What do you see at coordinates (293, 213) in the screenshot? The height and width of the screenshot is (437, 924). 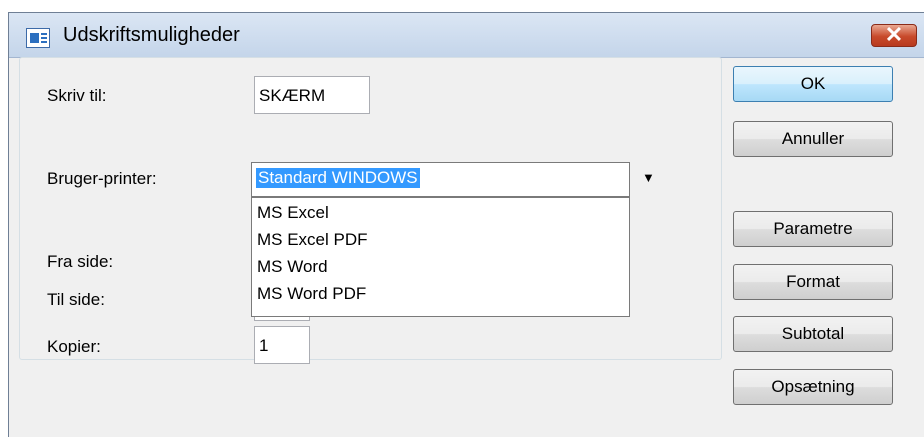 I see `dropdown-option-ms-excel: MS Excel` at bounding box center [293, 213].